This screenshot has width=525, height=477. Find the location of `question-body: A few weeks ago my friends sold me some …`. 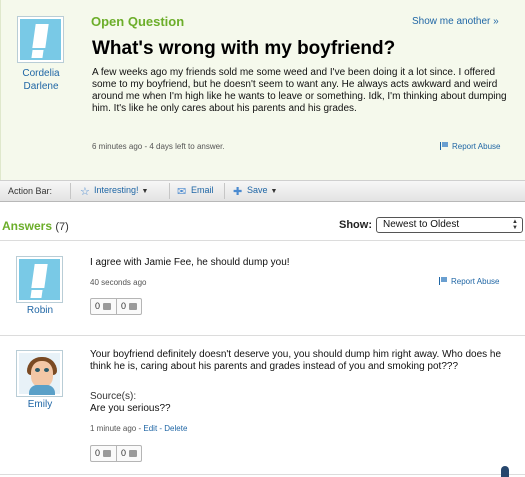

question-body: A few weeks ago my friends sold me some … is located at coordinates (299, 90).